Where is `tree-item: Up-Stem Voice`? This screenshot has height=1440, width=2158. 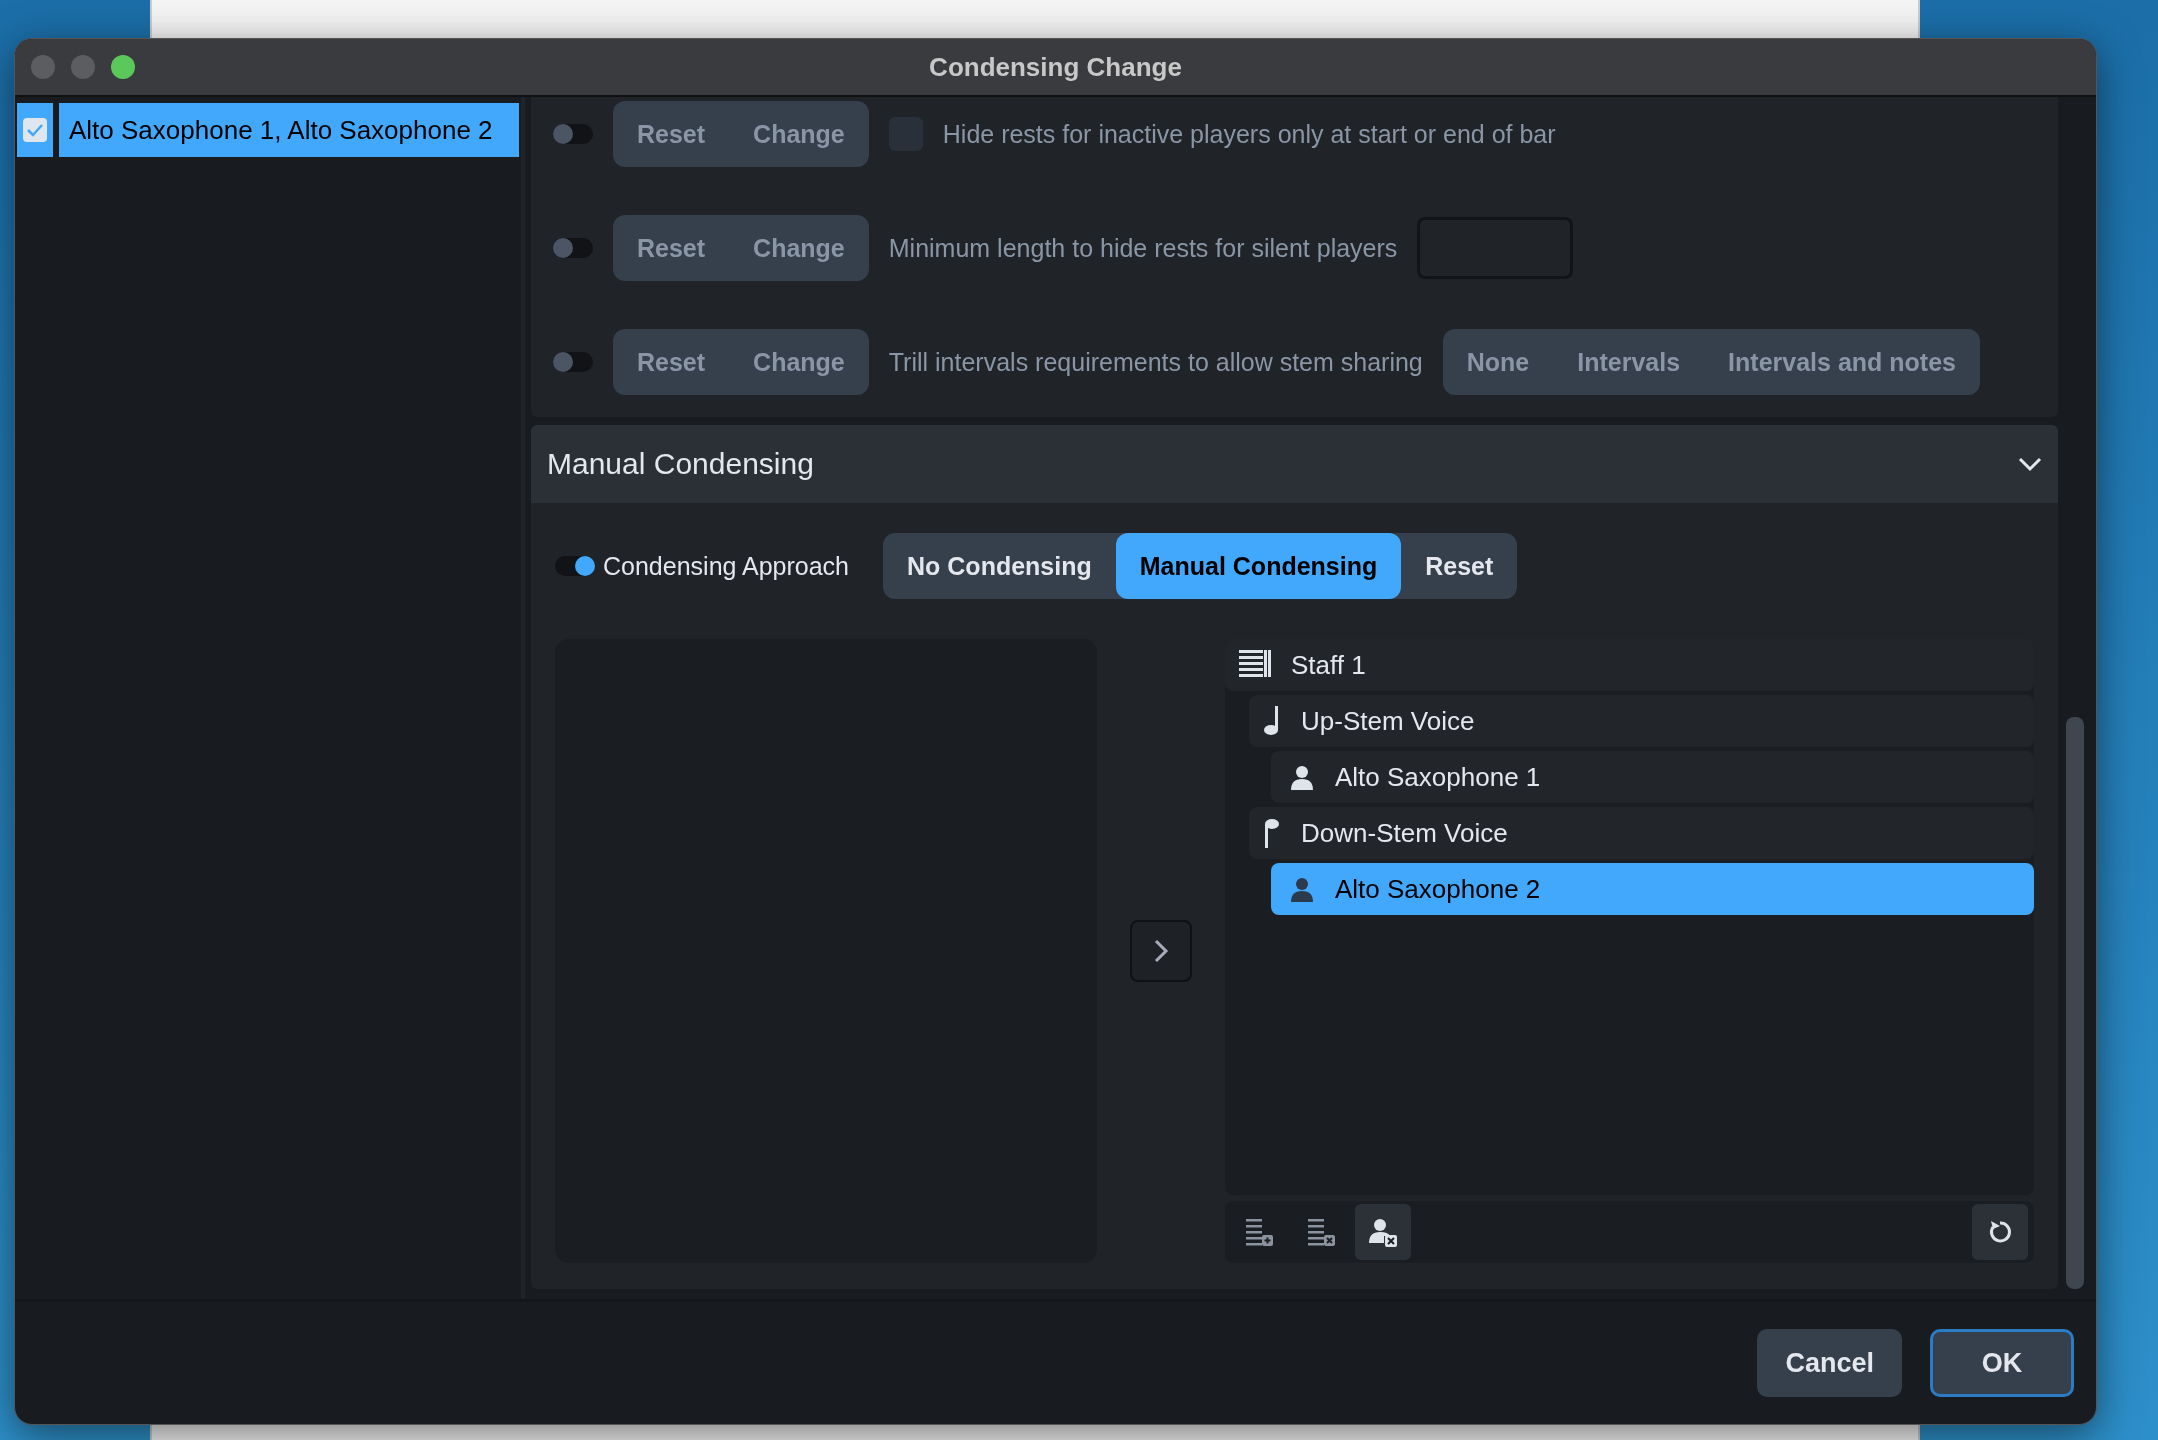
tree-item: Up-Stem Voice is located at coordinates (1641, 721).